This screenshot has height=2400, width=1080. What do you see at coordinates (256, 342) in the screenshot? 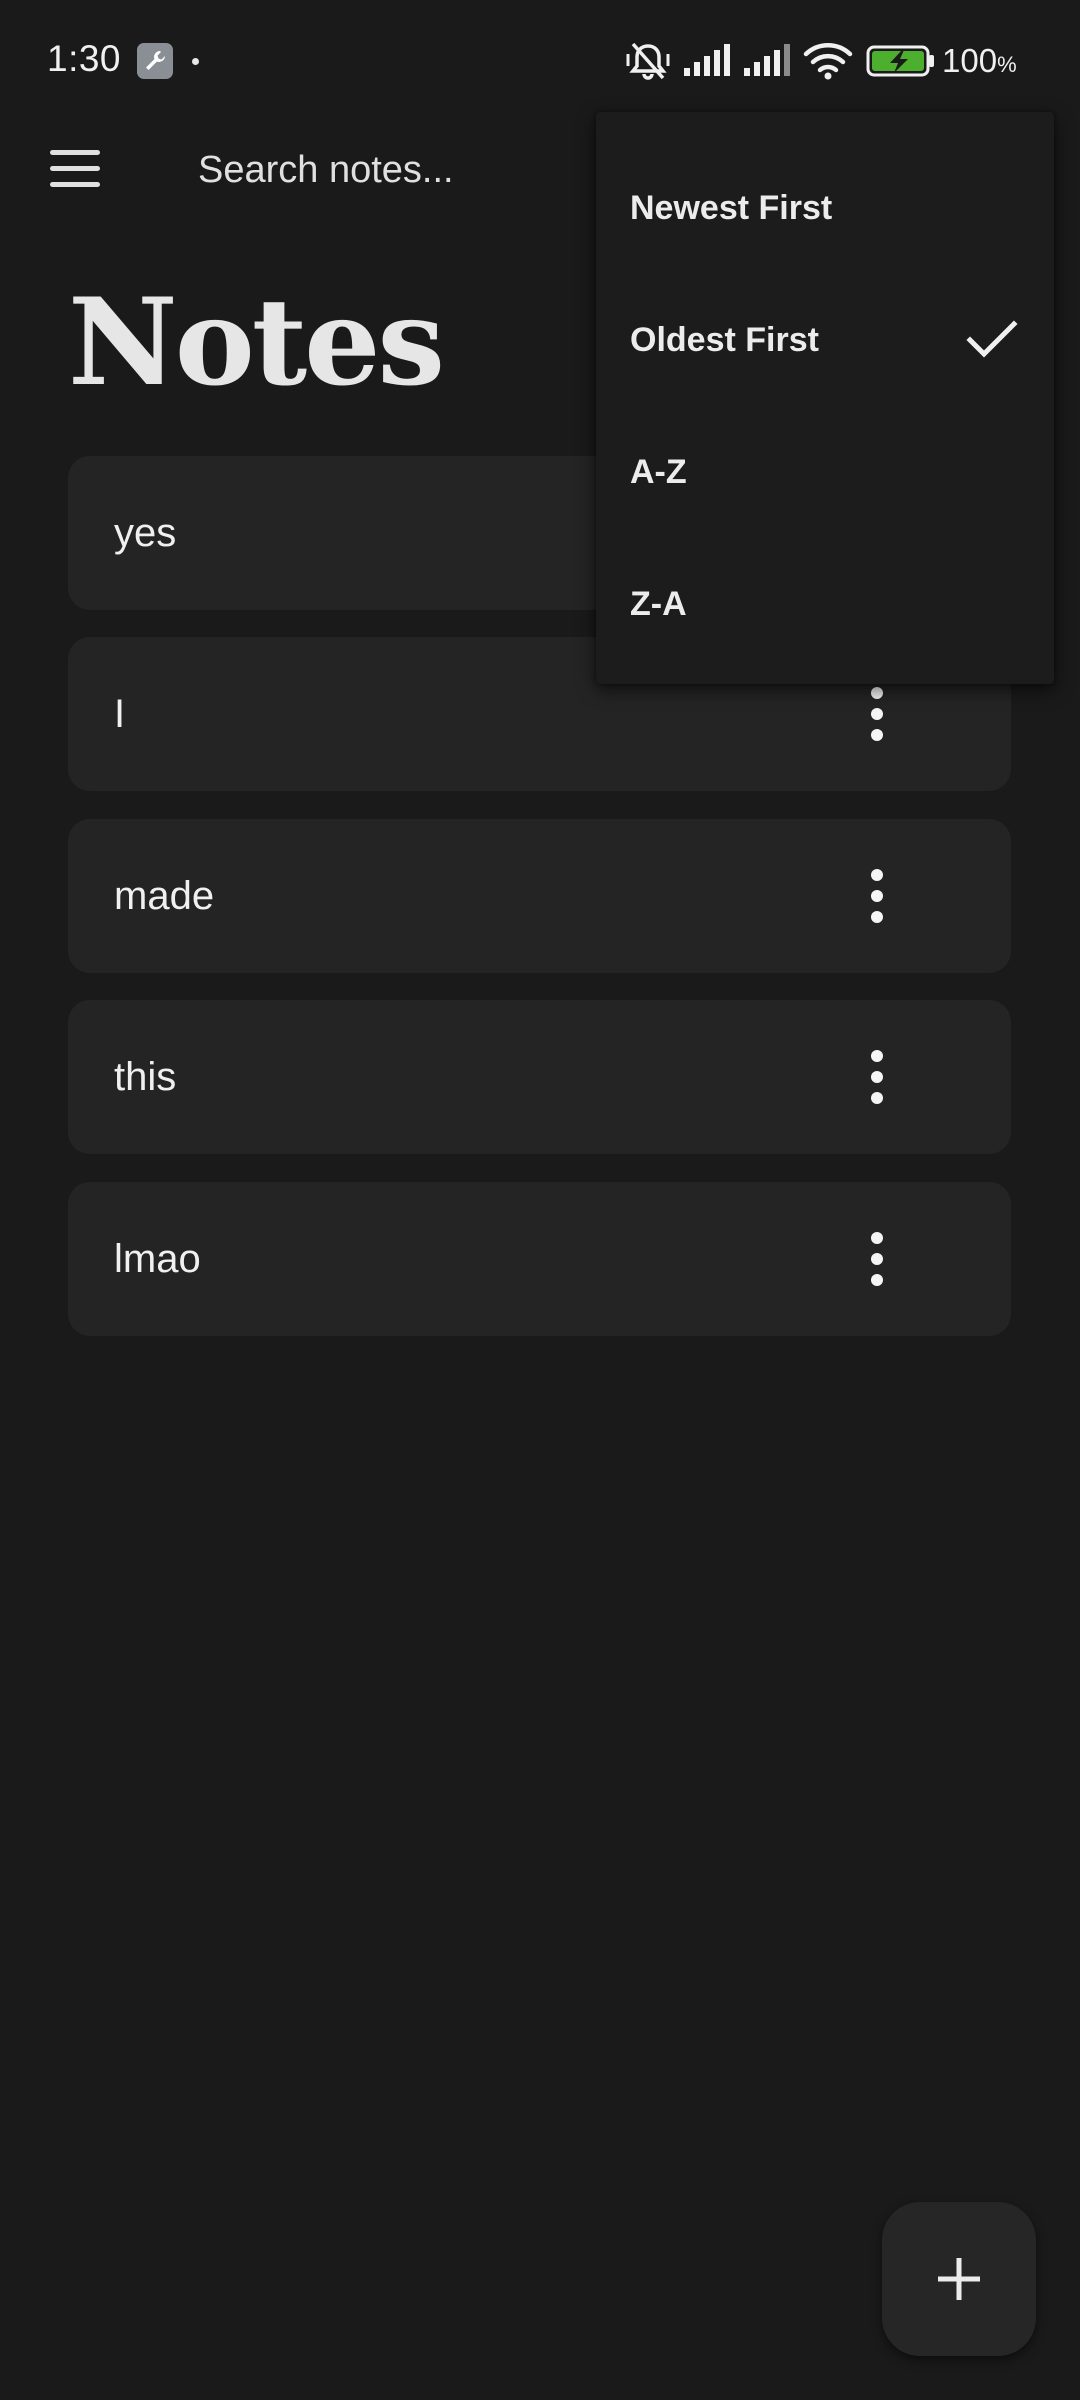
I see `page-title: Notes` at bounding box center [256, 342].